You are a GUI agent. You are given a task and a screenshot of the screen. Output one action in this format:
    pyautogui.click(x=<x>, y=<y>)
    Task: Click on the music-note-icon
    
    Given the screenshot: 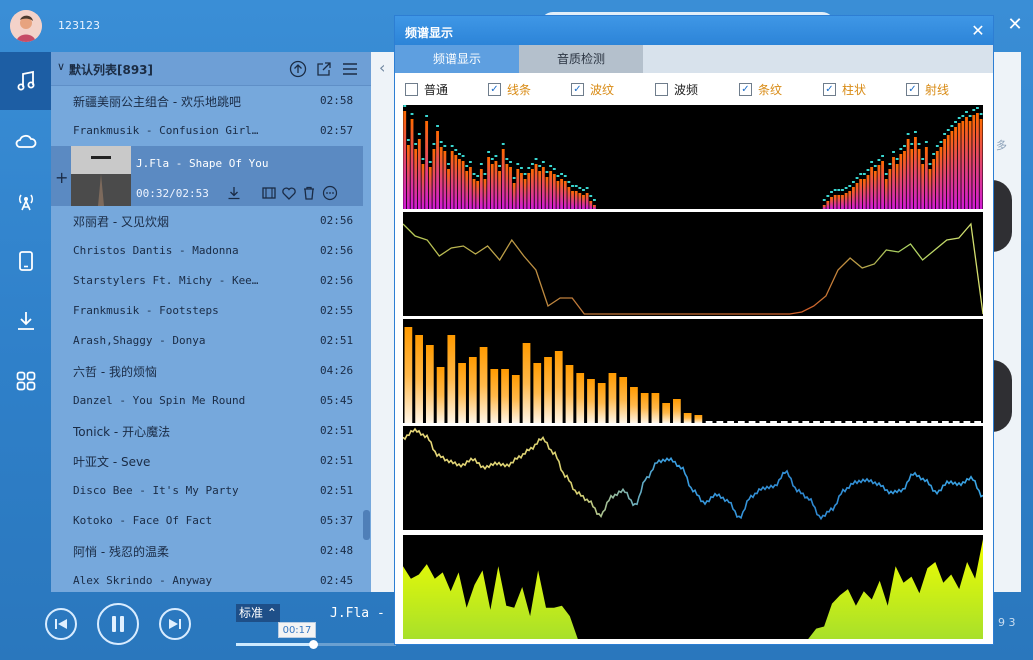 What is the action you would take?
    pyautogui.click(x=25, y=80)
    